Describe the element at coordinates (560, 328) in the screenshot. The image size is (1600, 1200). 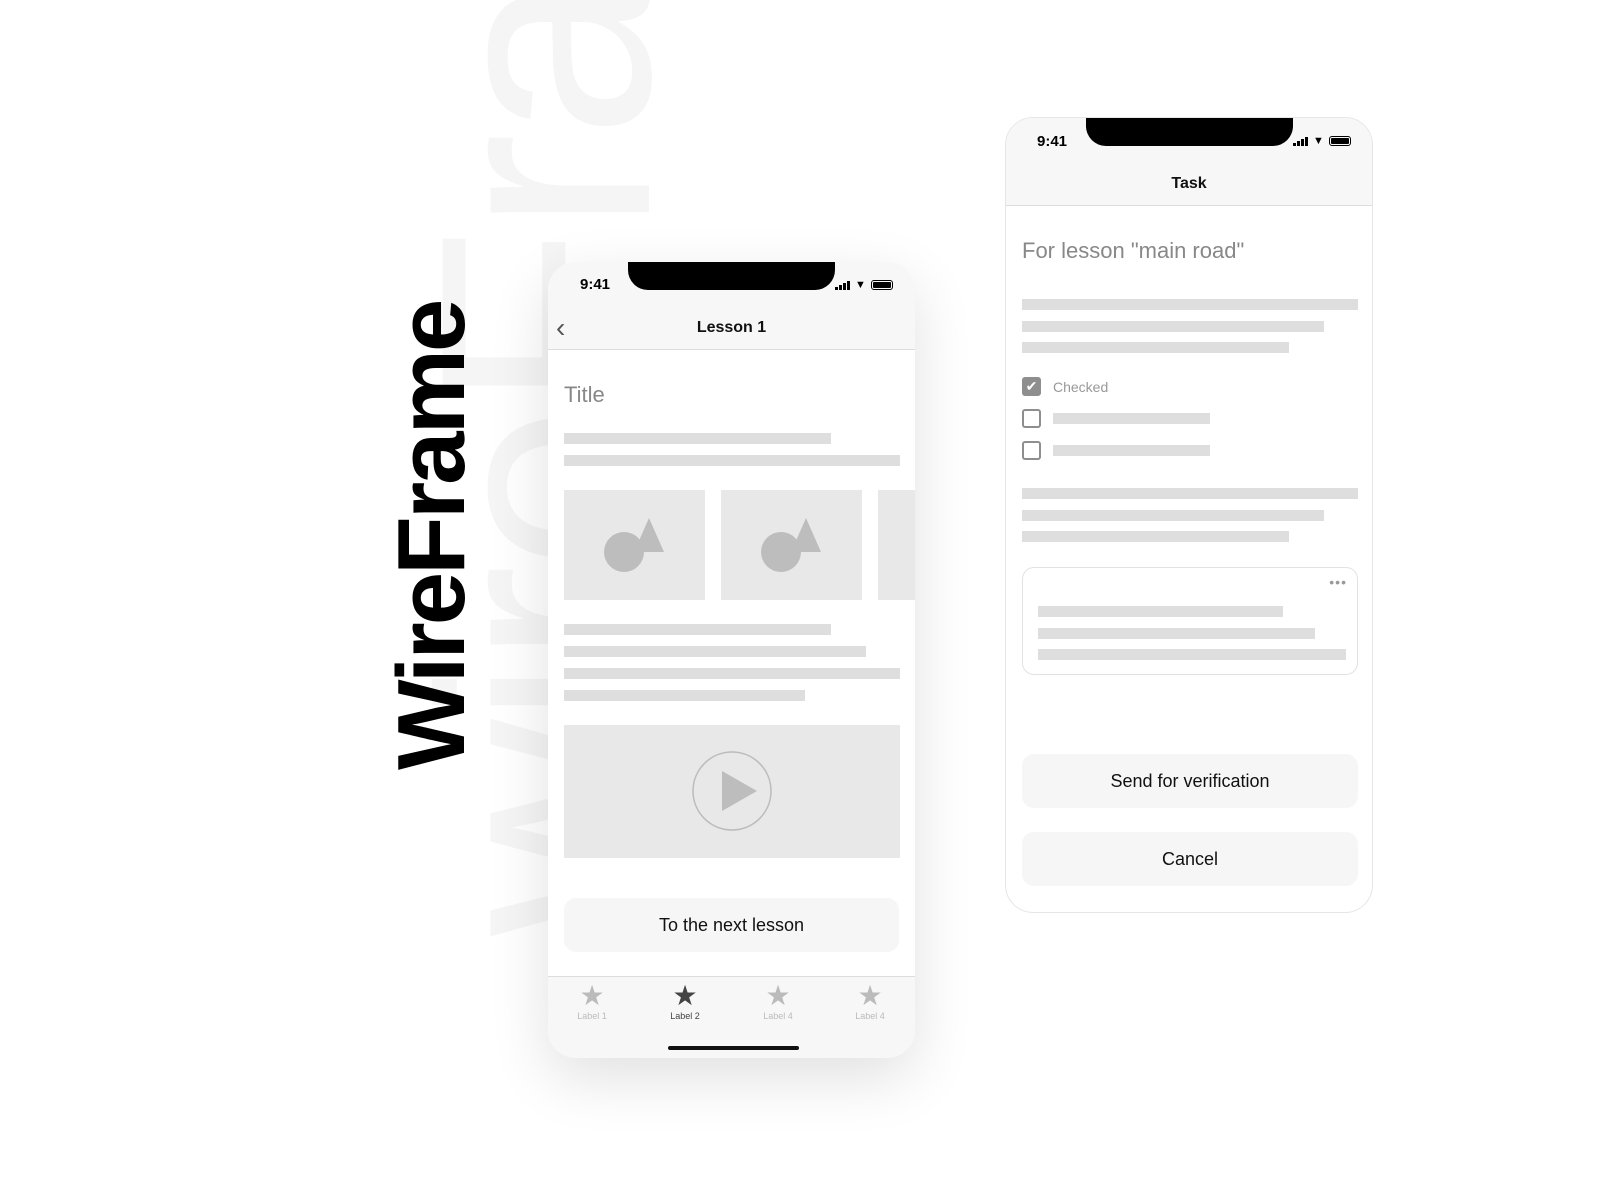
I see `back-chevron-icon: ‹` at that location.